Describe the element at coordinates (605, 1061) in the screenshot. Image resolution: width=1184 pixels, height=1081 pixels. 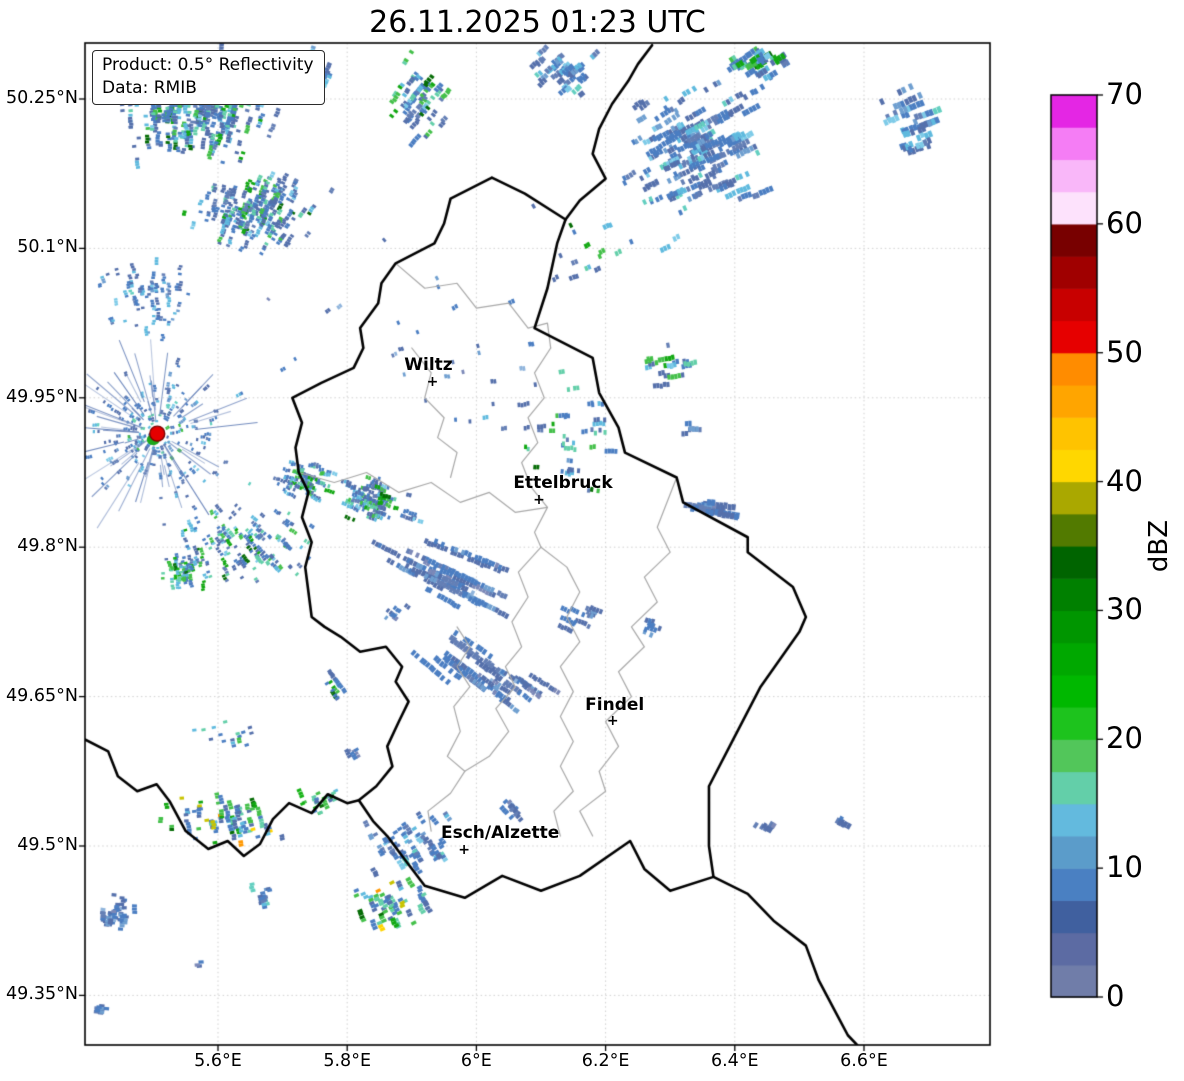
I see `lon-tick-label: 6.2°E` at that location.